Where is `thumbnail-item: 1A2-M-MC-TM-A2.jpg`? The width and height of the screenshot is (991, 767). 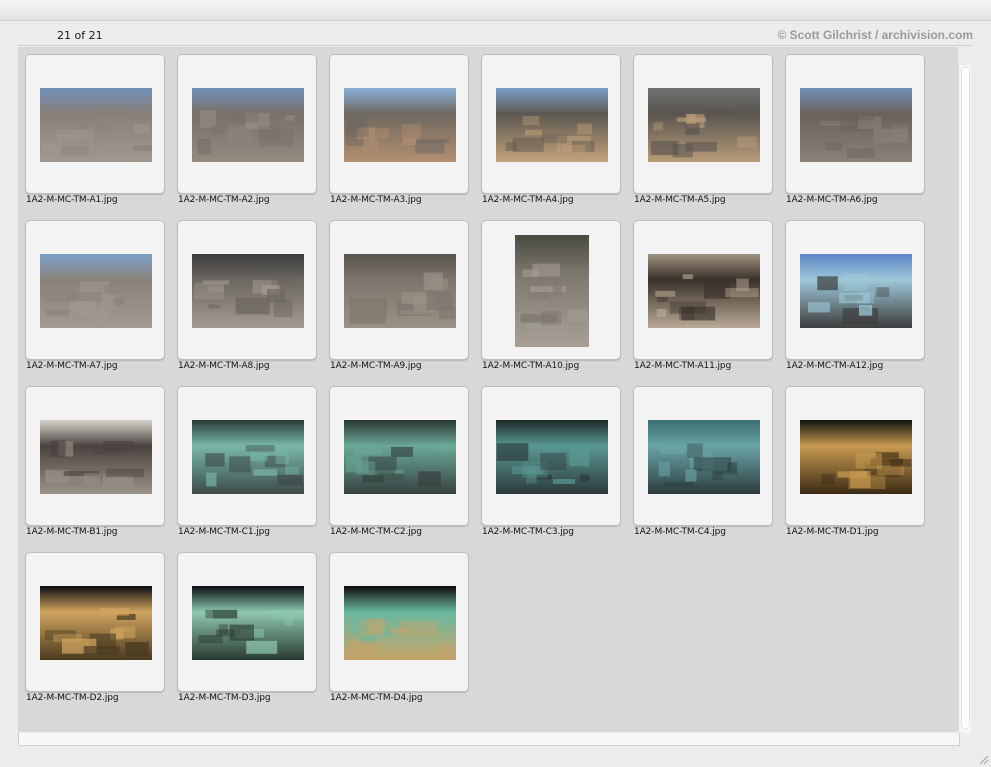 thumbnail-item: 1A2-M-MC-TM-A2.jpg is located at coordinates (253, 137).